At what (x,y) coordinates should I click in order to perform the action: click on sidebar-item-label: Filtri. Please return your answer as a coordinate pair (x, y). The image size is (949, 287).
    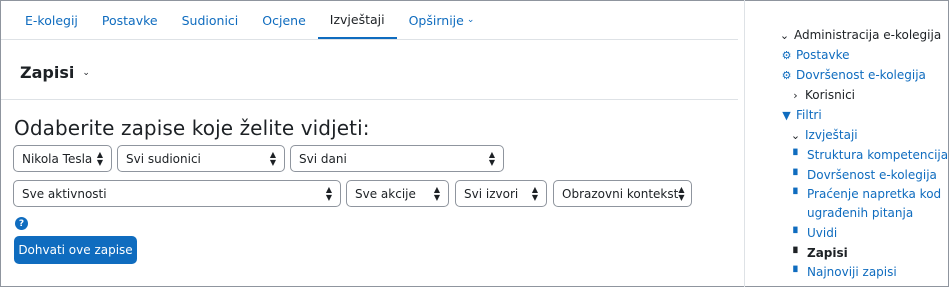
    Looking at the image, I should click on (809, 115).